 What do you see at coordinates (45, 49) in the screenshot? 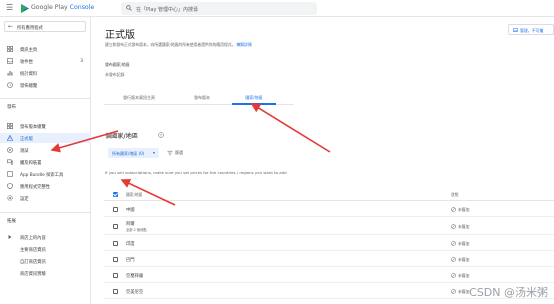
I see `sidebar-item-dashboard: 資訊主頁` at bounding box center [45, 49].